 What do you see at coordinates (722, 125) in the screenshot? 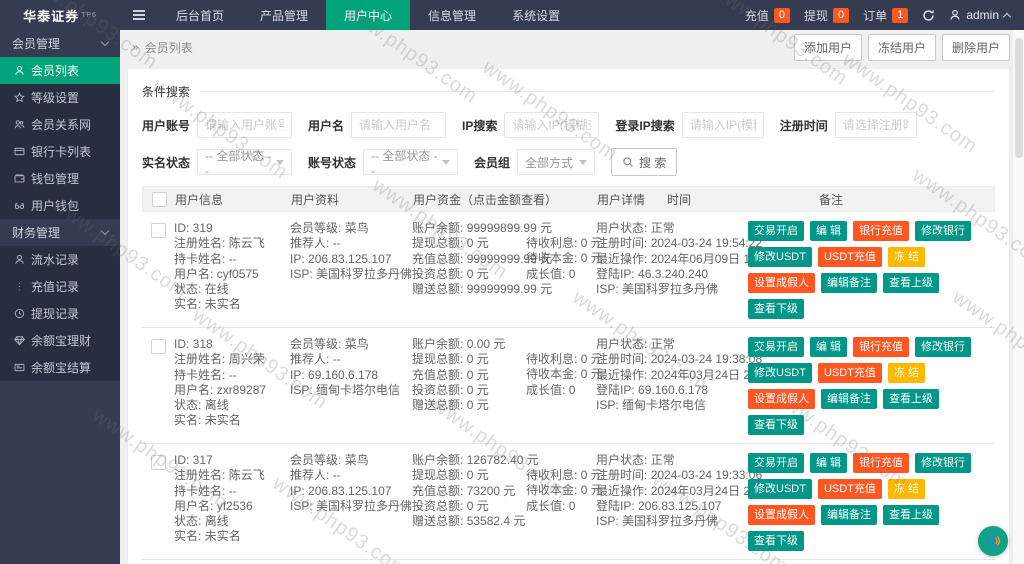
I see `login-ip-search-input` at bounding box center [722, 125].